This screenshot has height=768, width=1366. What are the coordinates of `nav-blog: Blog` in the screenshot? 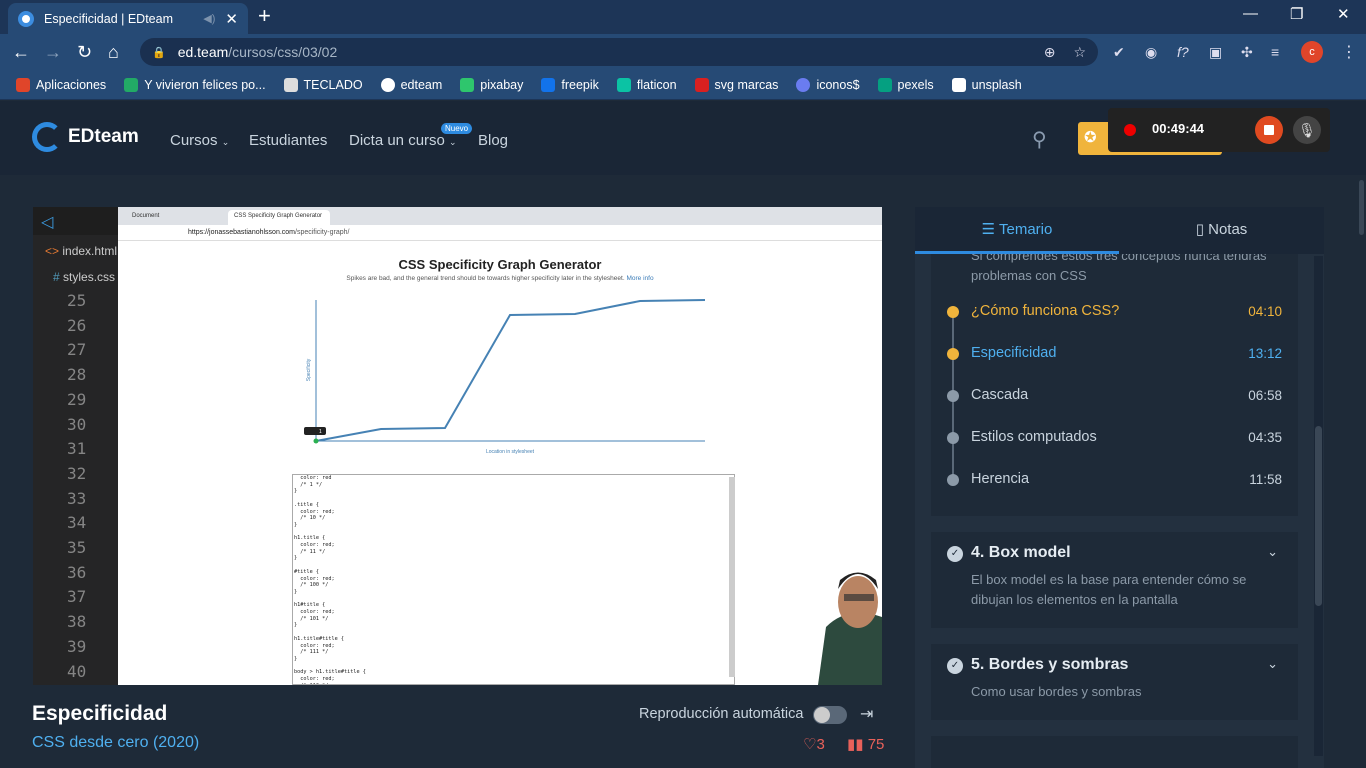 It's located at (493, 140).